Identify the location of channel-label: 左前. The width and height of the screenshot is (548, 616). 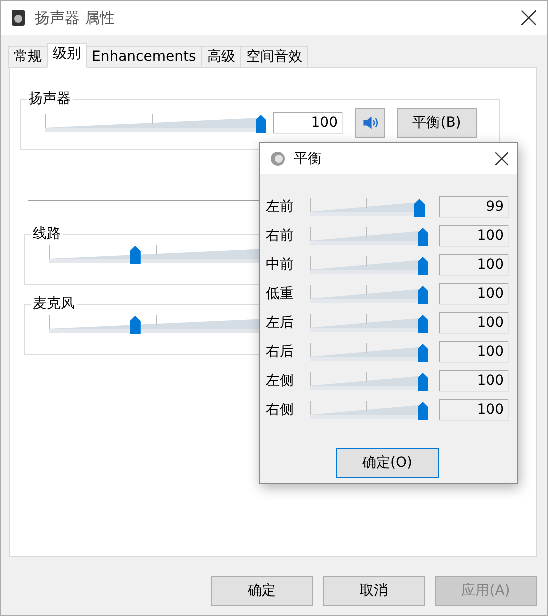
(280, 207).